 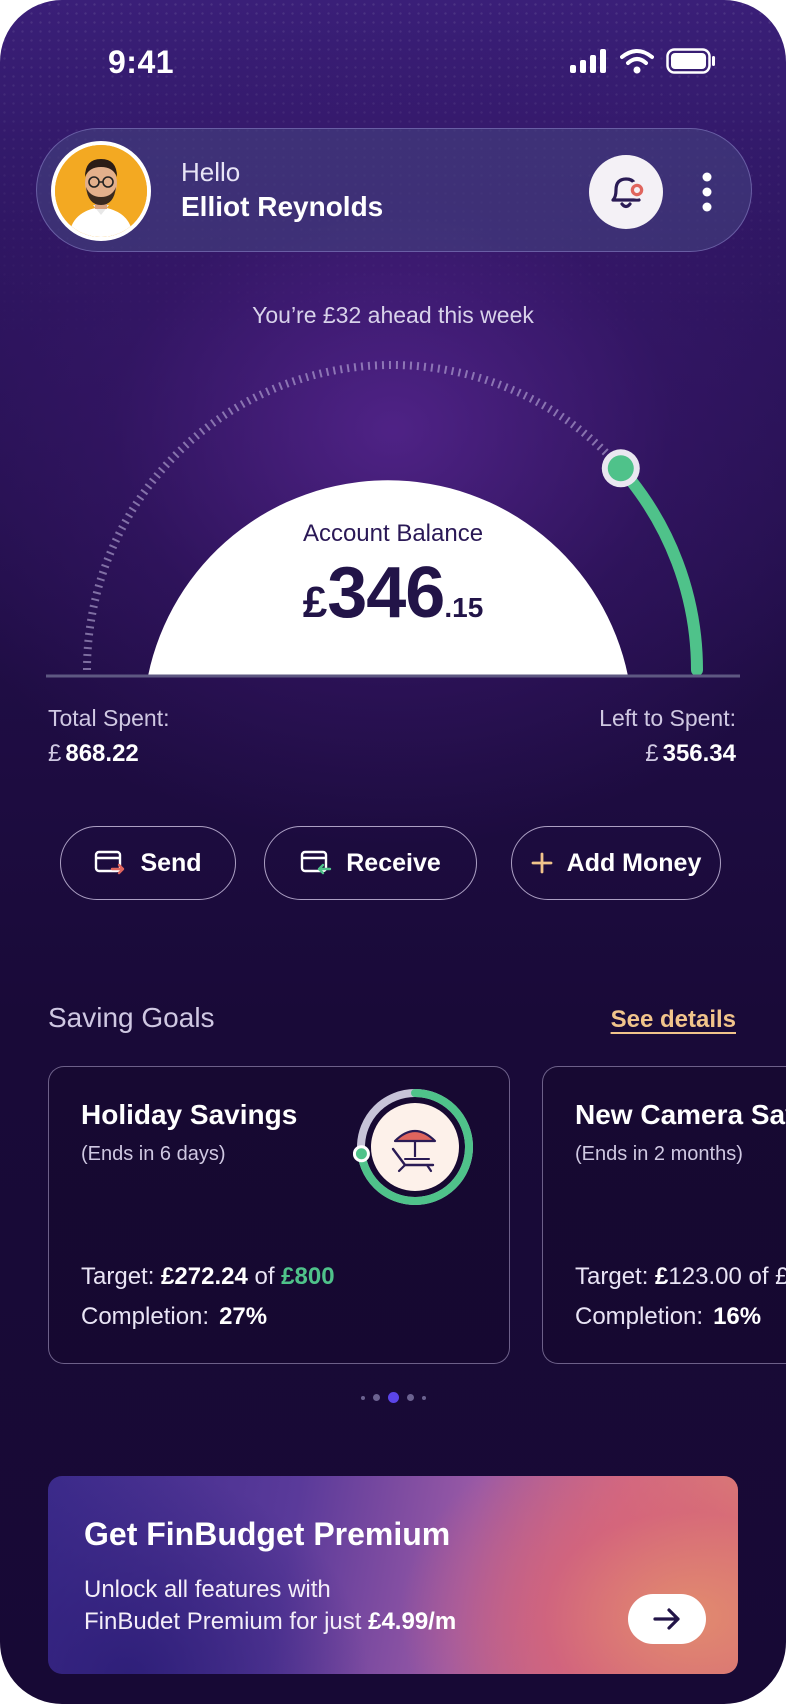 What do you see at coordinates (361, 1154) in the screenshot?
I see `goal-ring-knob` at bounding box center [361, 1154].